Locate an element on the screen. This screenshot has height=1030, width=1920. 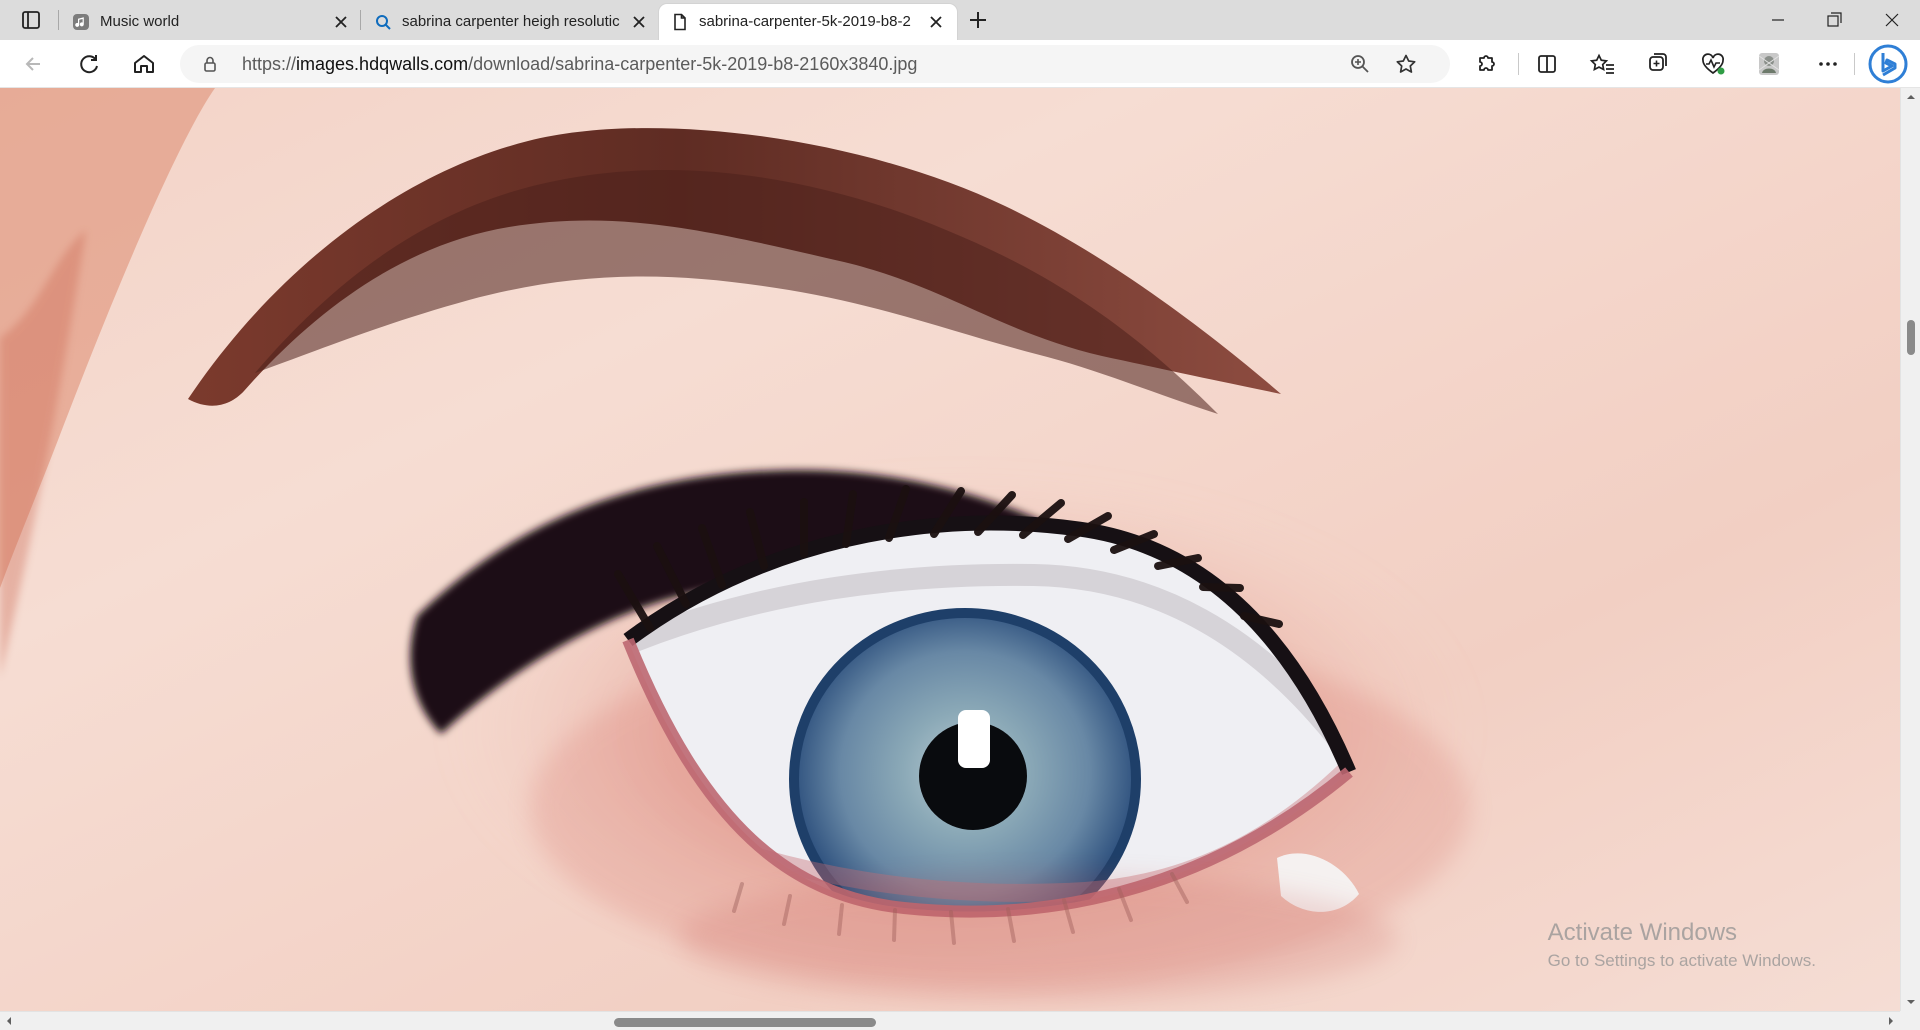
home-icon is located at coordinates (144, 64).